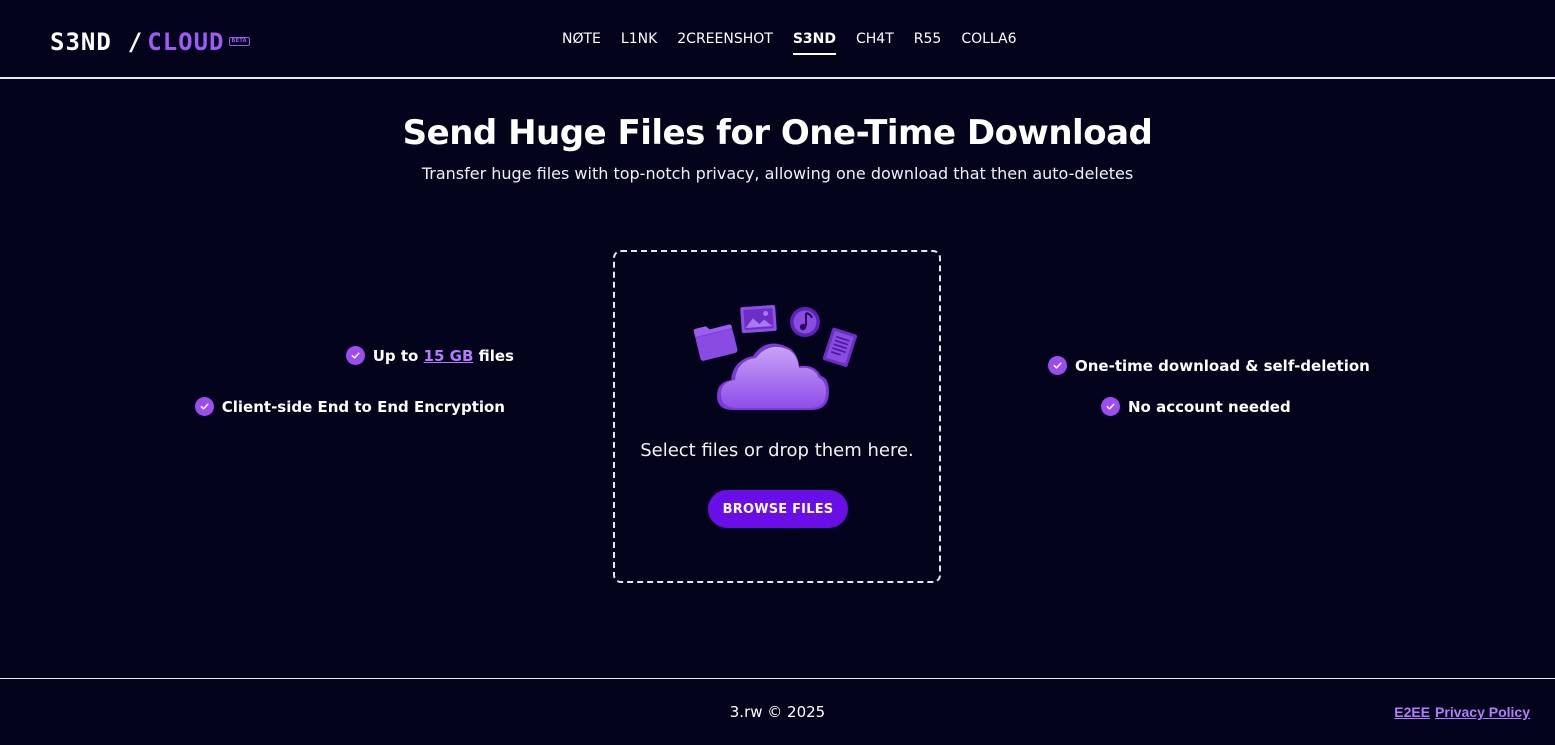 This screenshot has width=1555, height=745. I want to click on feature-encryption: Client-side End to End Encryption, so click(349, 406).